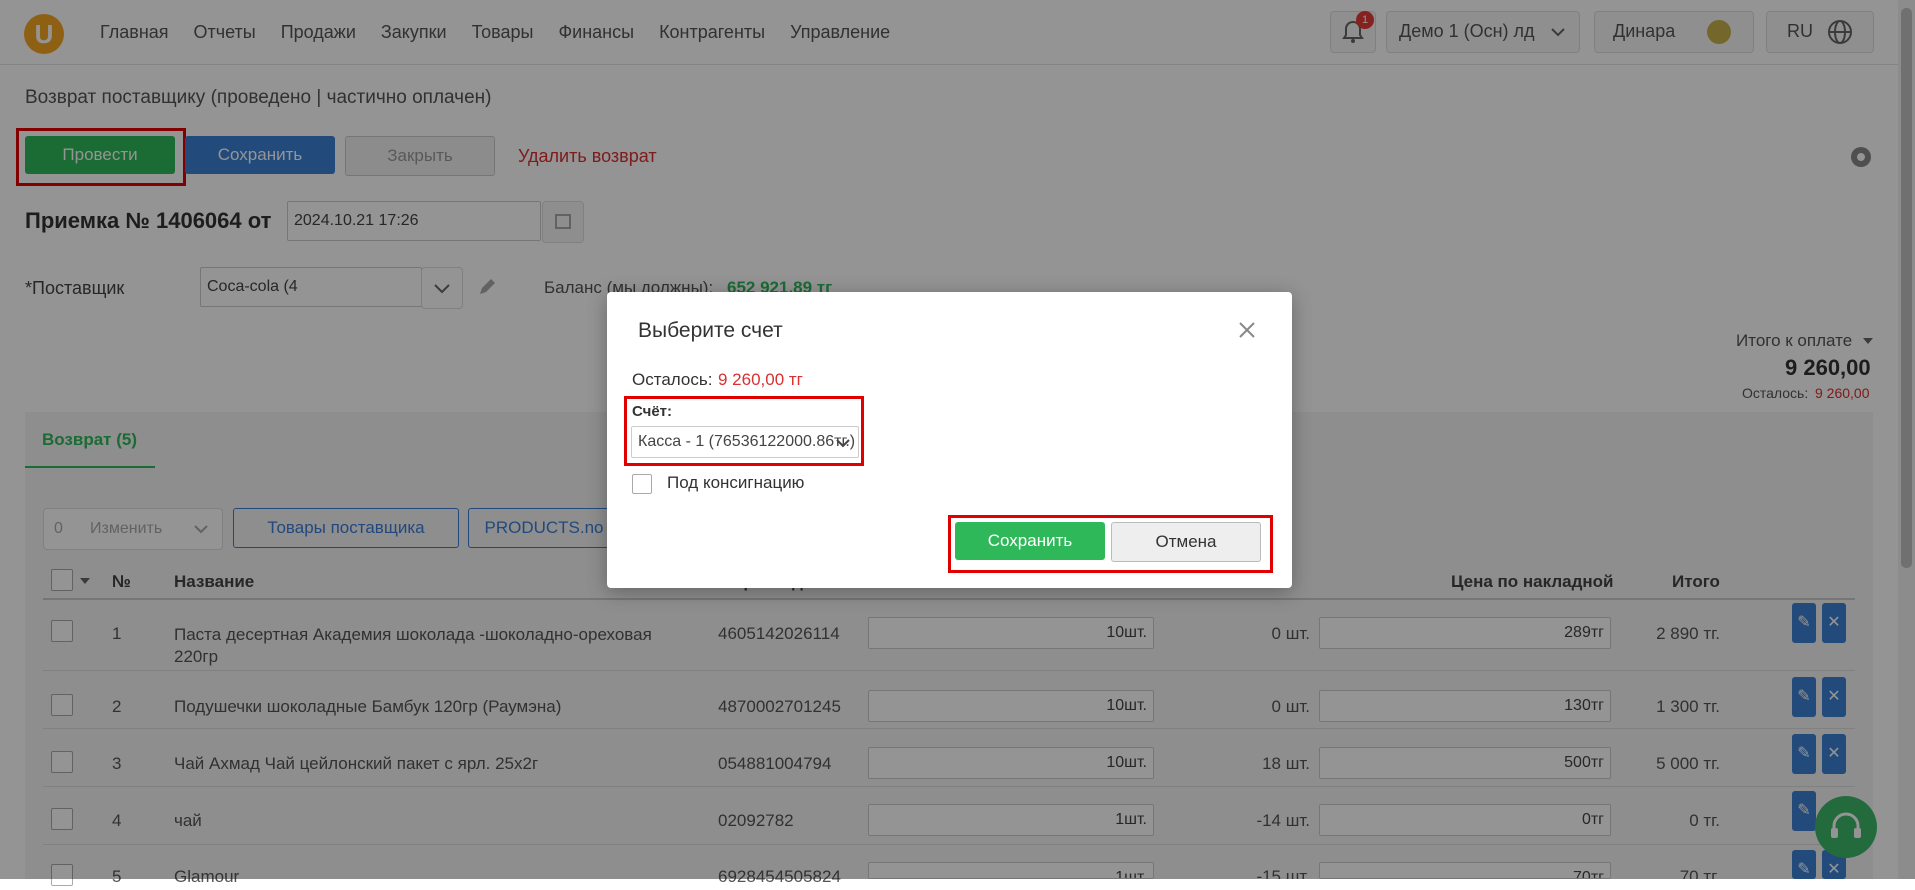 This screenshot has height=890, width=1915. I want to click on account-select: Касса - 1 (76536122000.86тг.), so click(745, 442).